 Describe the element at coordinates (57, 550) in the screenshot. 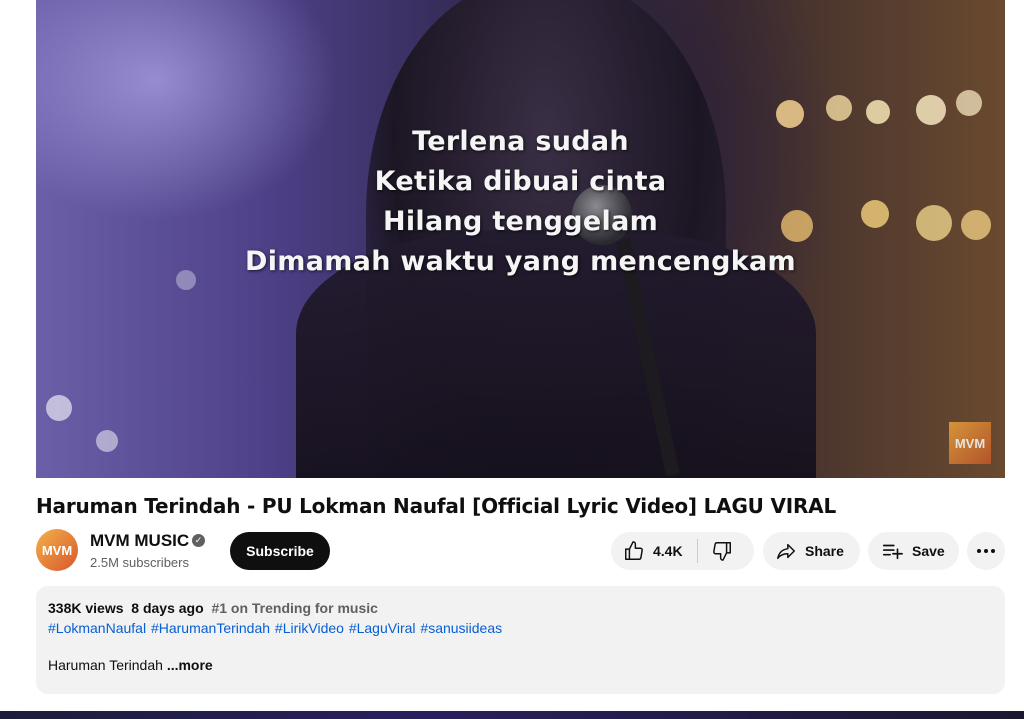

I see `channel-avatar: MVM` at that location.